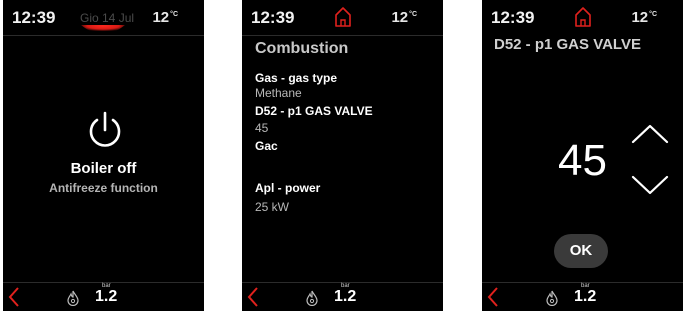 The height and width of the screenshot is (311, 685). Describe the element at coordinates (296, 78) in the screenshot. I see `gas-type-label: Gas - gas type` at that location.